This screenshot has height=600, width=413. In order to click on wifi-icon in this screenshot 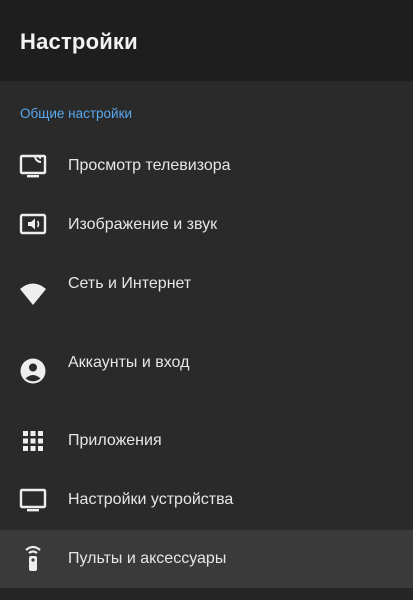, I will do `click(33, 294)`.